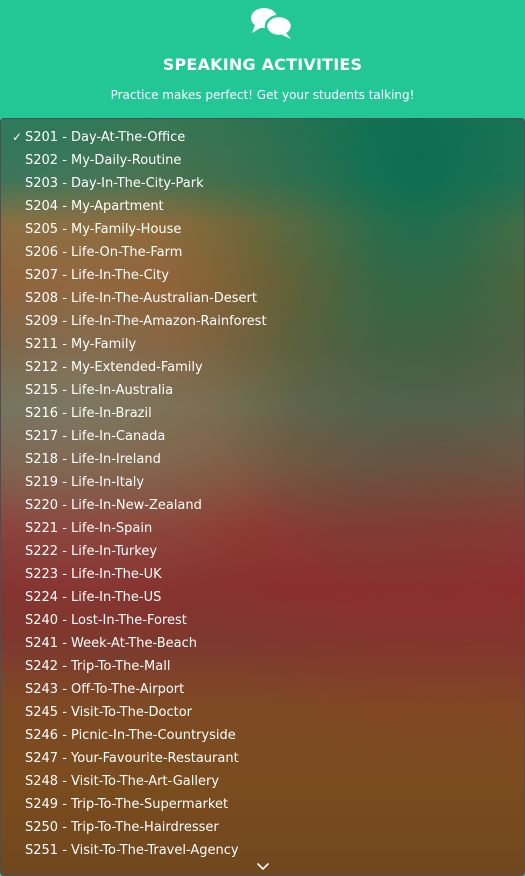 The width and height of the screenshot is (525, 876). I want to click on dropdown-option: S209 - Life-In-The-Amazon-Rainforest, so click(262, 321).